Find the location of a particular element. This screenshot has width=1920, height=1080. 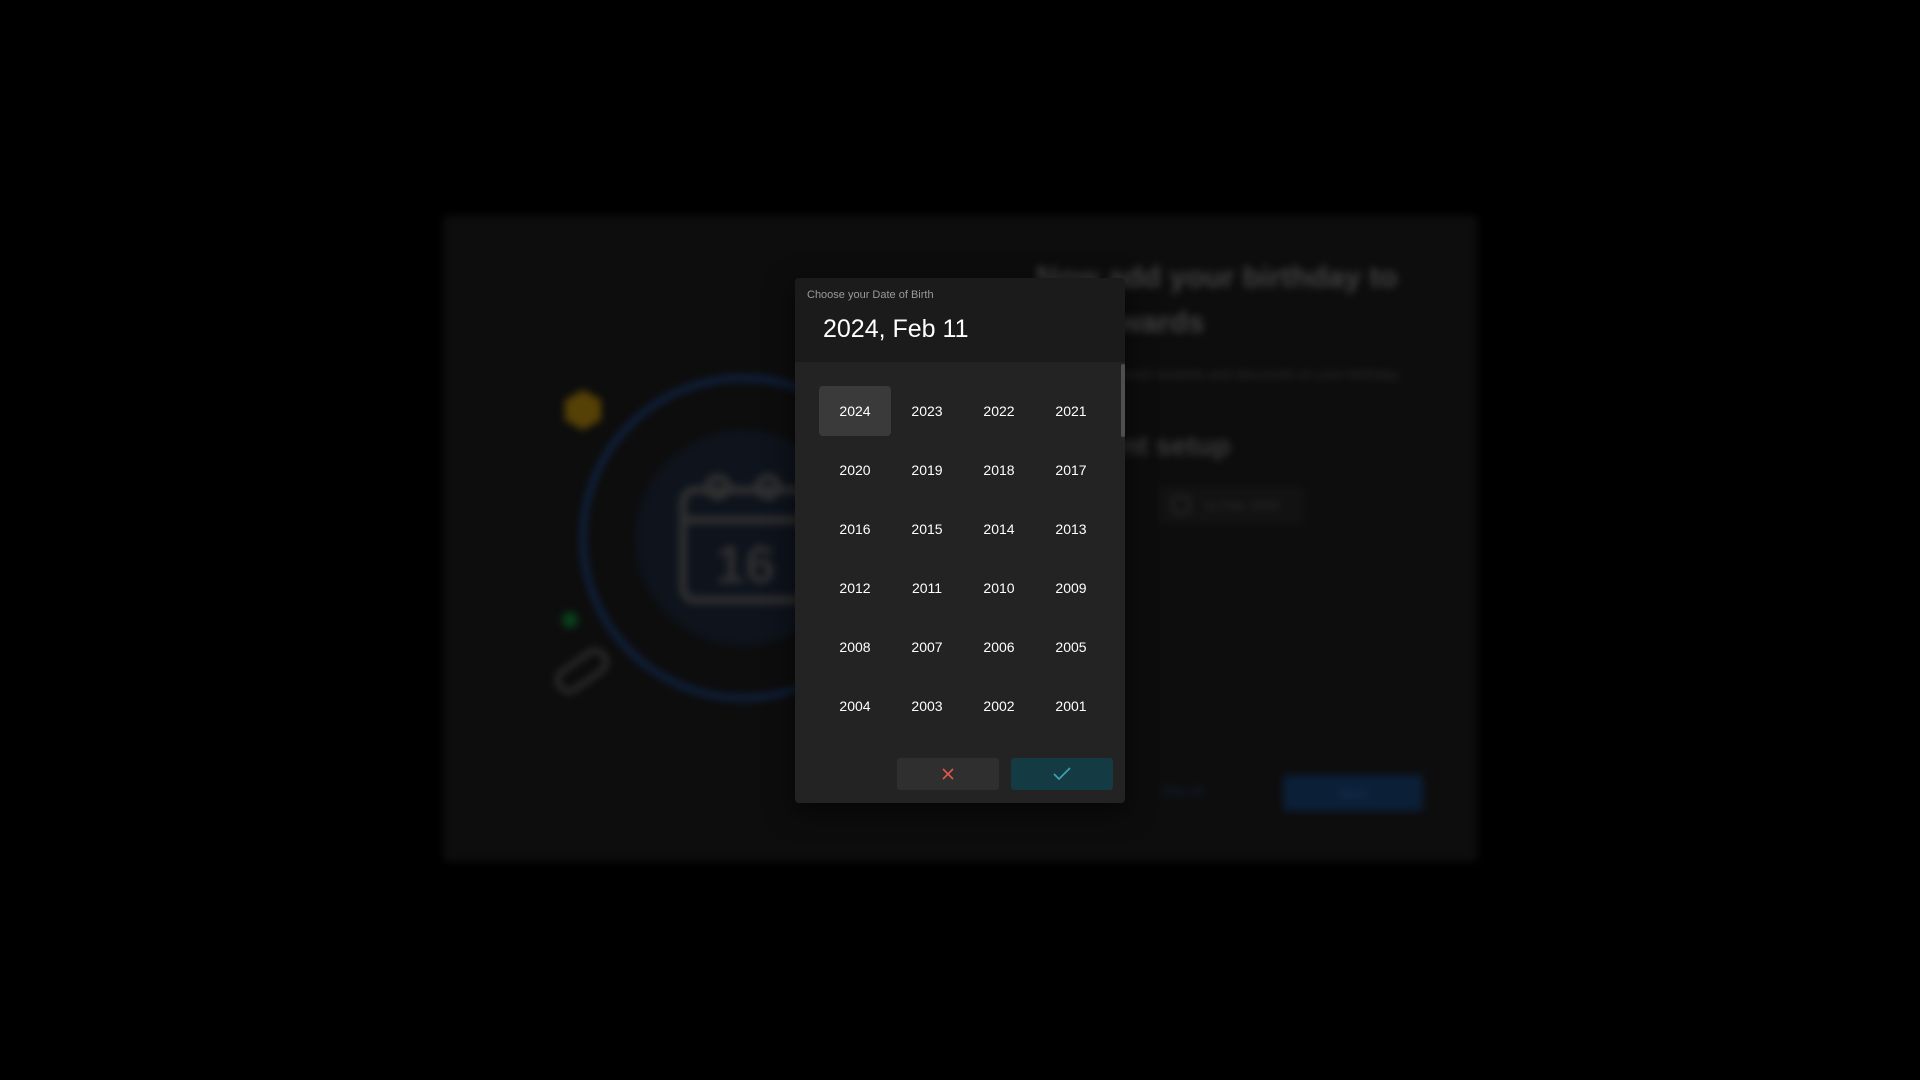

year-option-2013: 2013 is located at coordinates (1071, 529).